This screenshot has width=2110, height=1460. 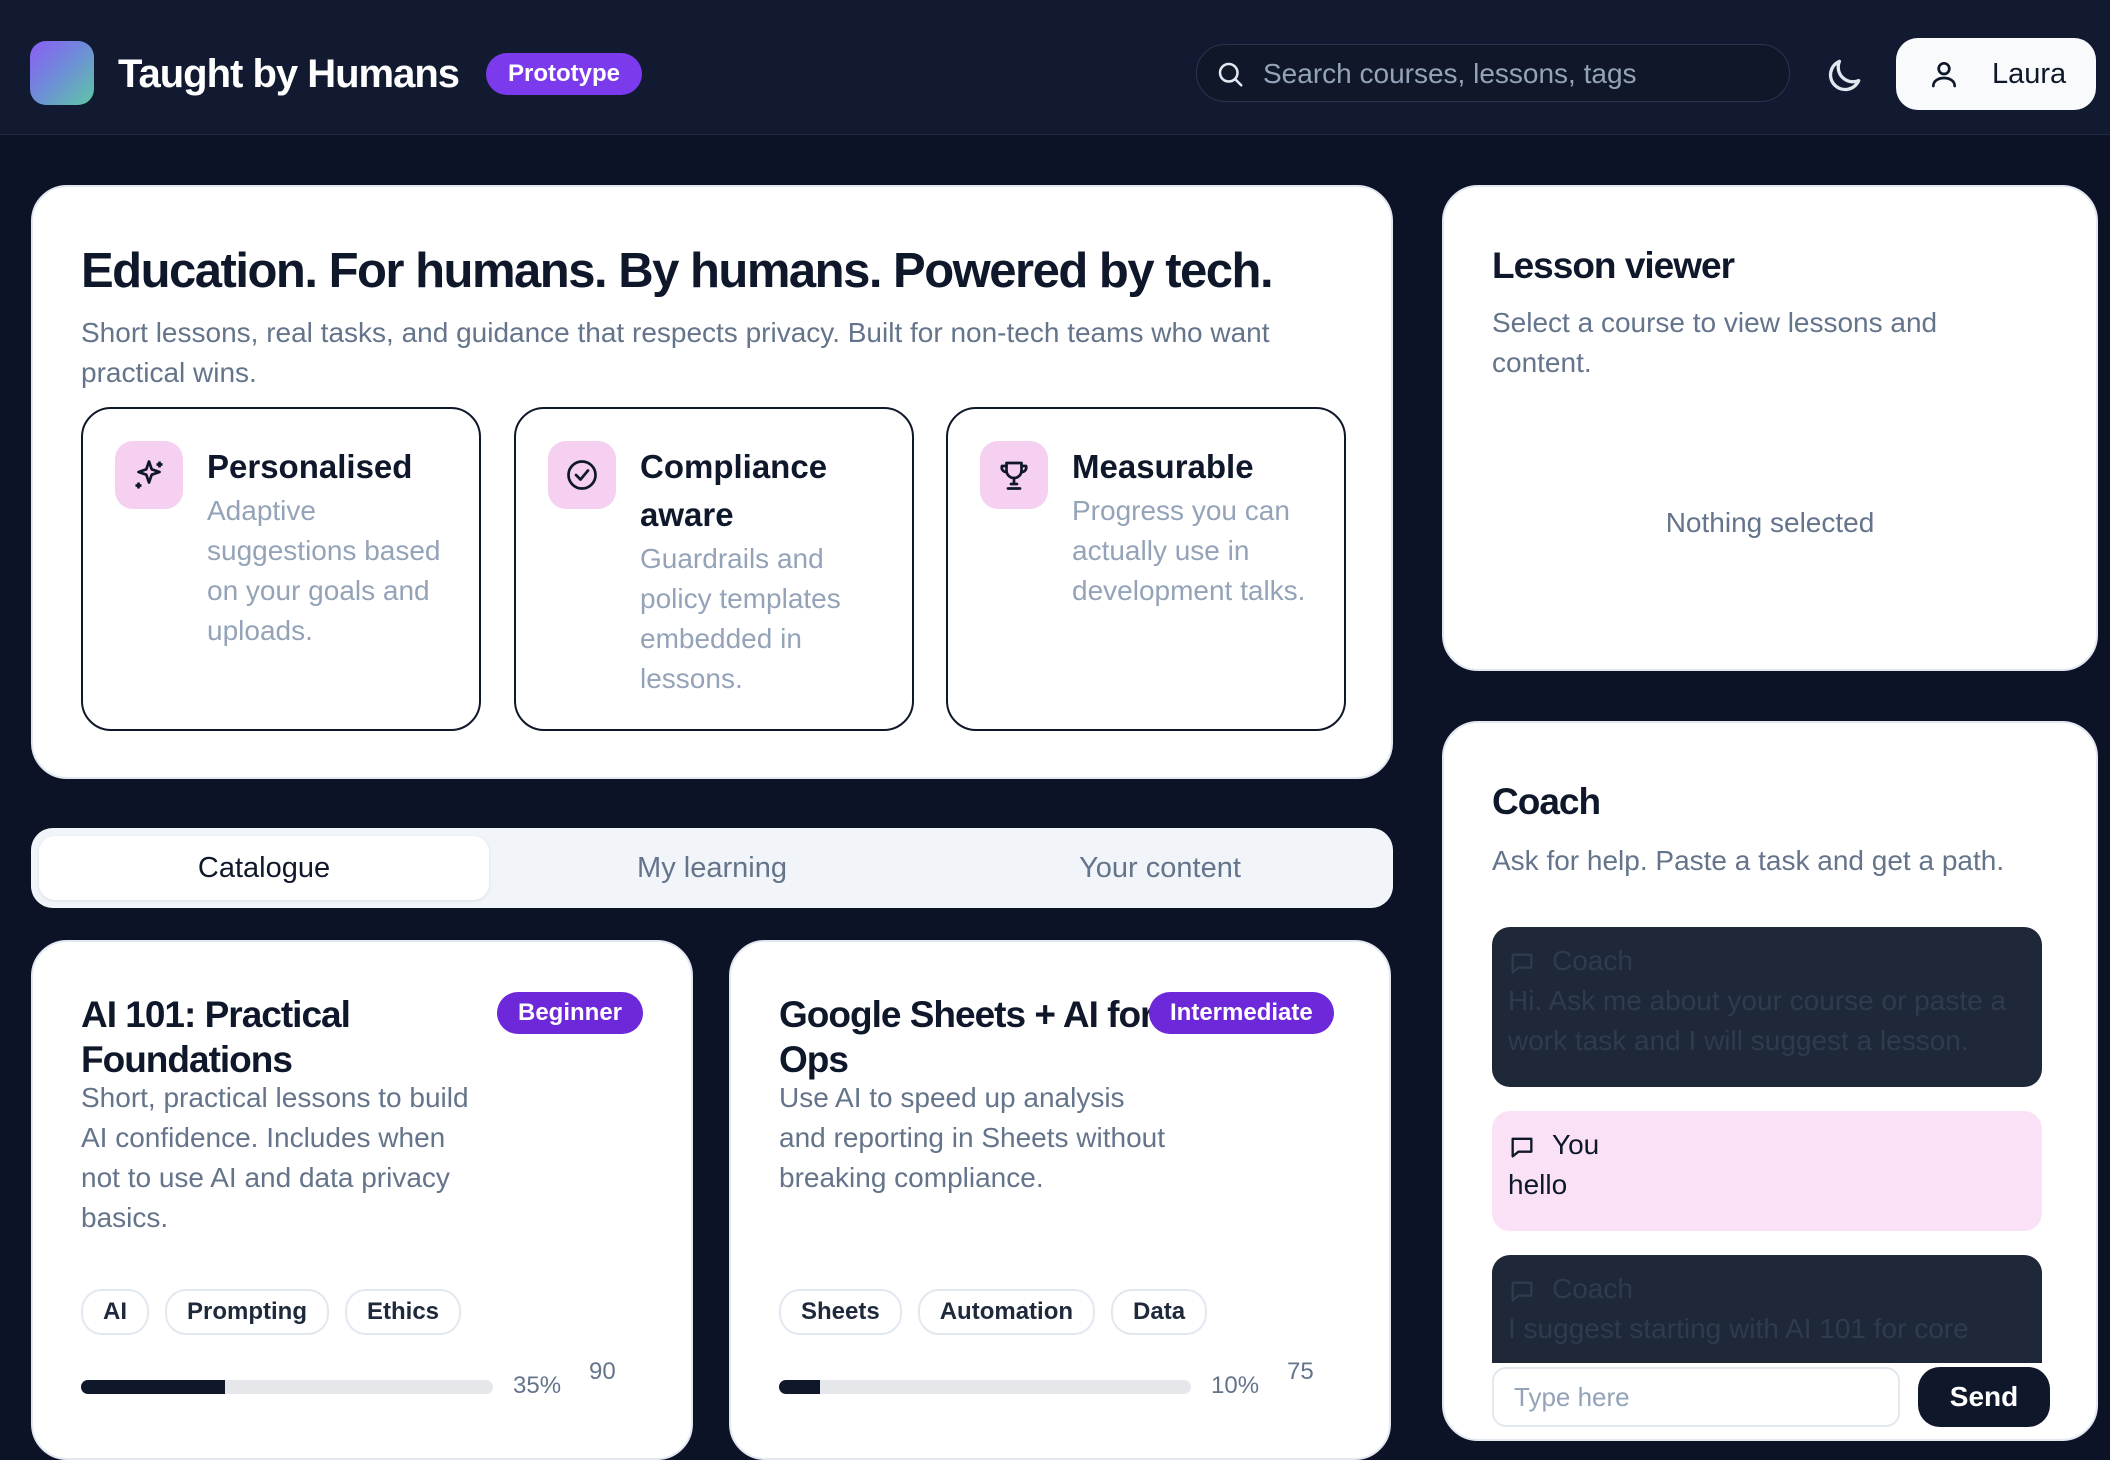 I want to click on search-input, so click(x=1518, y=74).